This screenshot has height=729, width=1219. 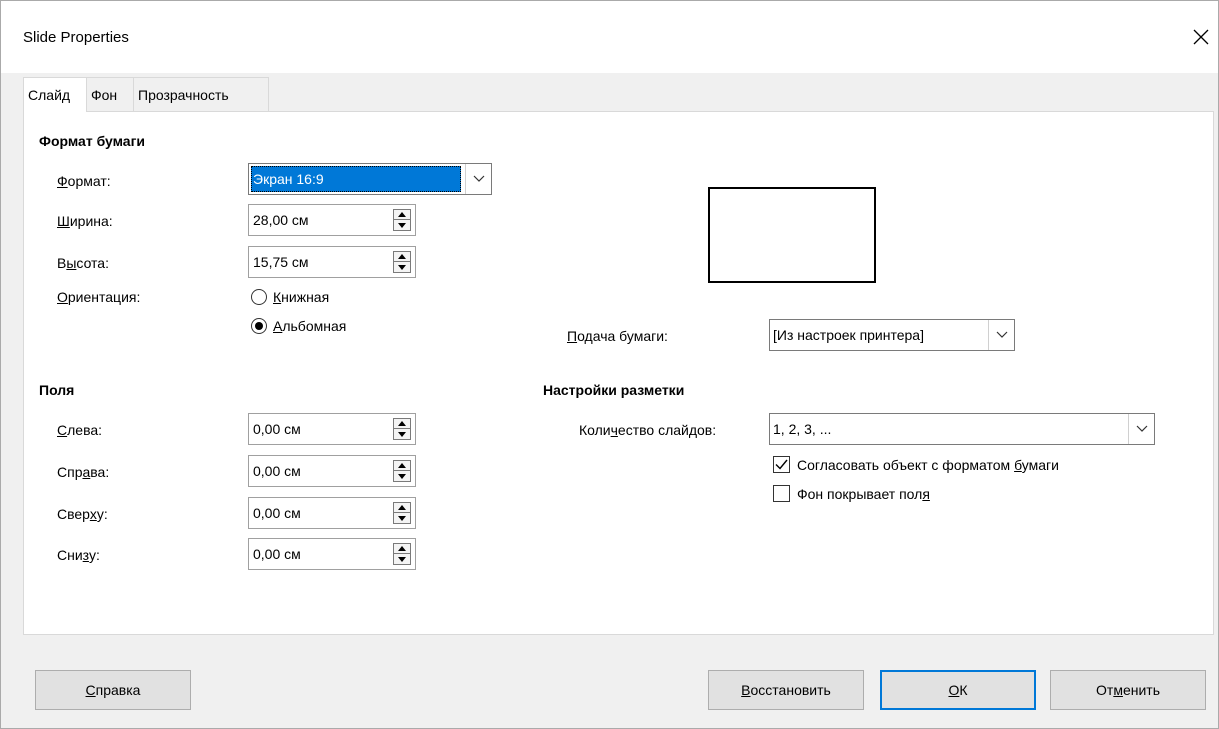 I want to click on height-spin-buttons, so click(x=402, y=262).